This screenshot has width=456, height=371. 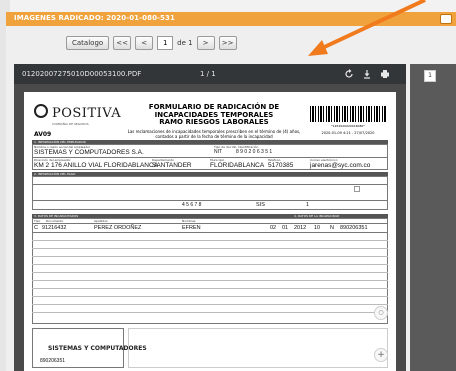 I want to click on payment-entity-number: 1, so click(x=308, y=205).